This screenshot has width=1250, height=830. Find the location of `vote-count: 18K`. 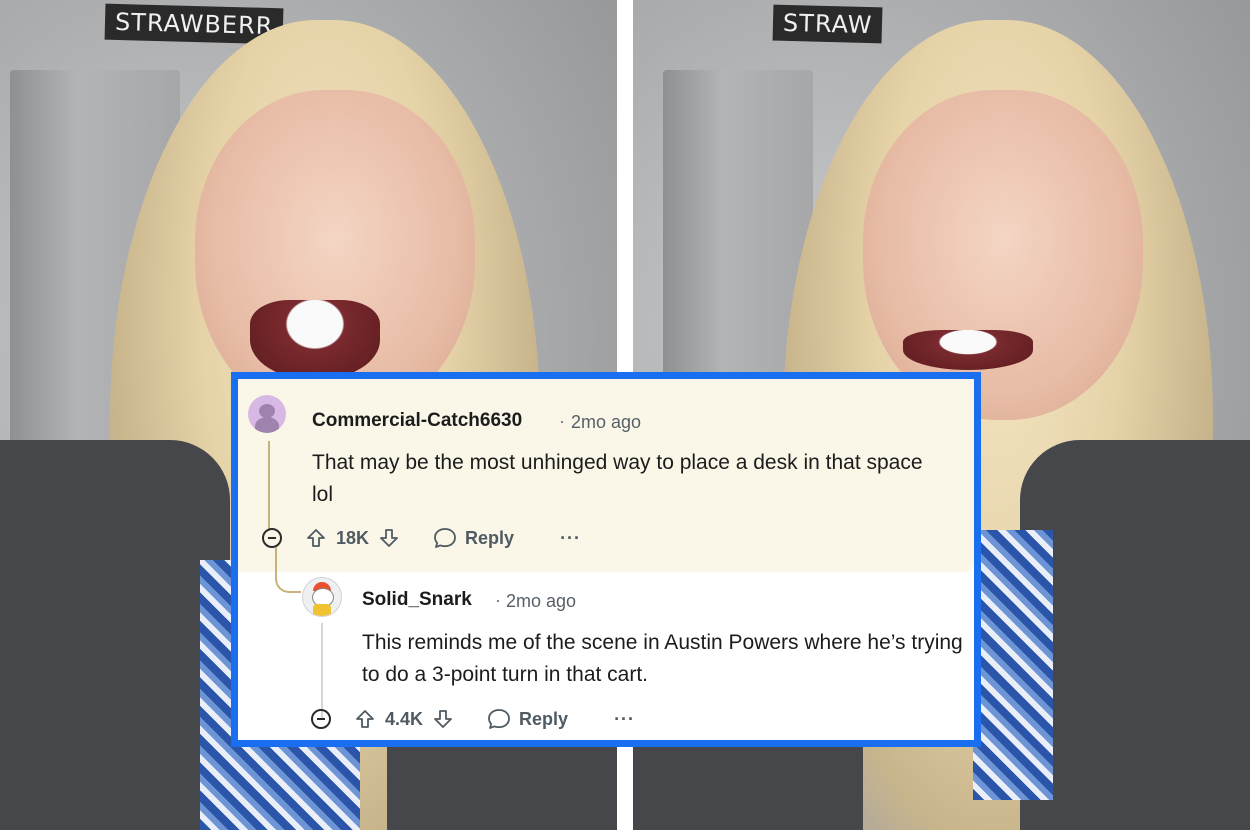

vote-count: 18K is located at coordinates (353, 537).